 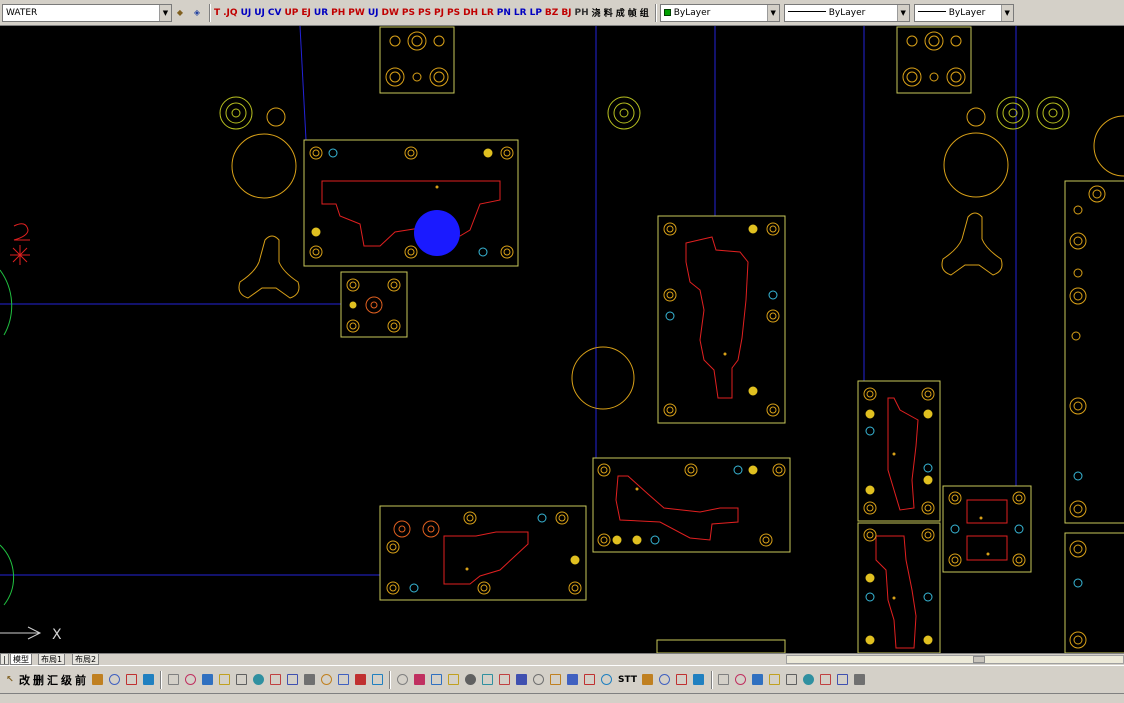 What do you see at coordinates (197, 13) in the screenshot?
I see `layer-previous-icon: ◈` at bounding box center [197, 13].